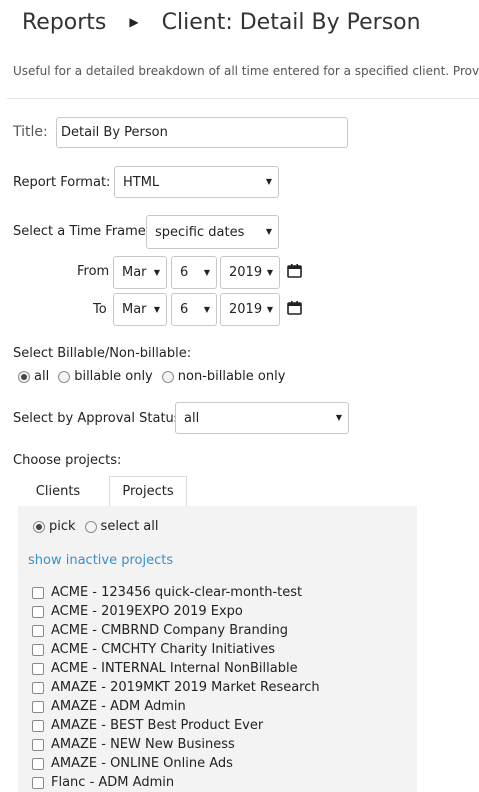 The height and width of the screenshot is (792, 479). What do you see at coordinates (39, 526) in the screenshot?
I see `pick-radio` at bounding box center [39, 526].